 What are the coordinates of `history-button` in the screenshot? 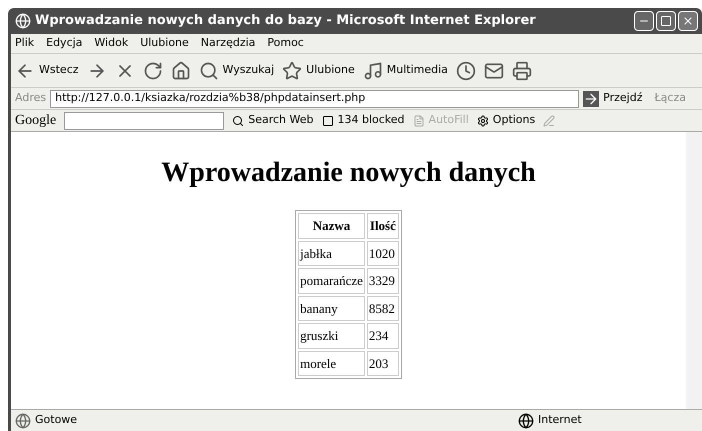 It's located at (466, 70).